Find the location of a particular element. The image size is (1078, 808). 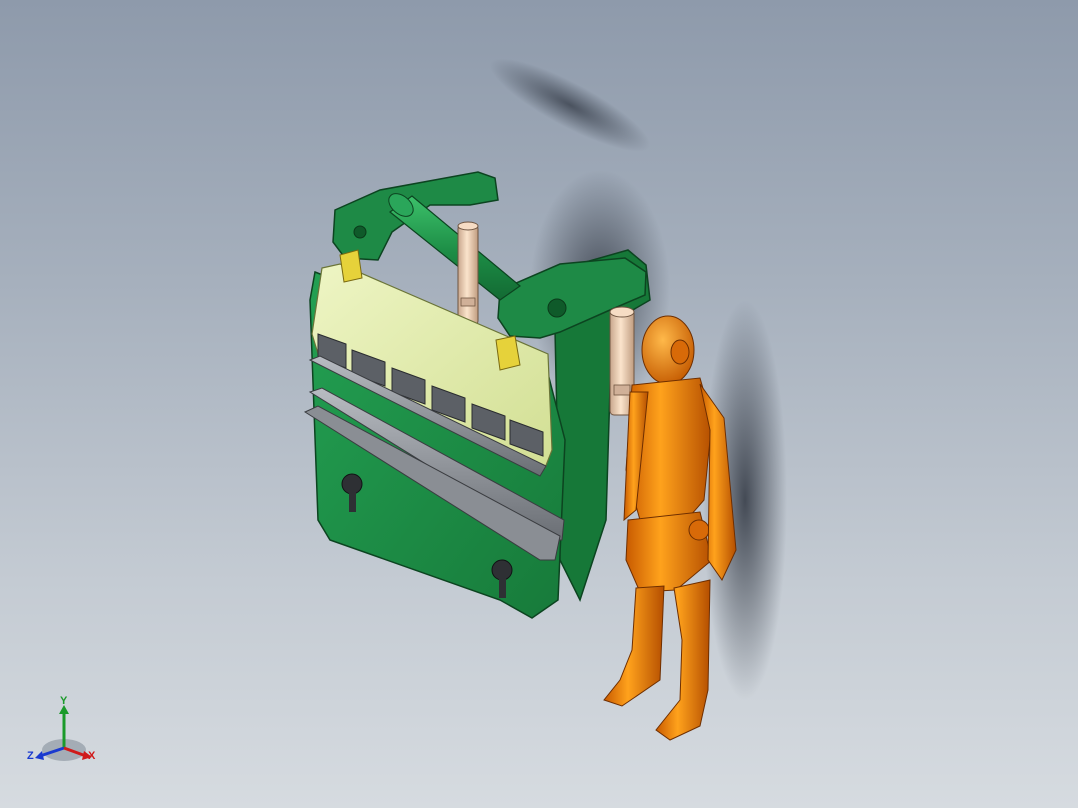

frame-hole-front is located at coordinates (360, 232).